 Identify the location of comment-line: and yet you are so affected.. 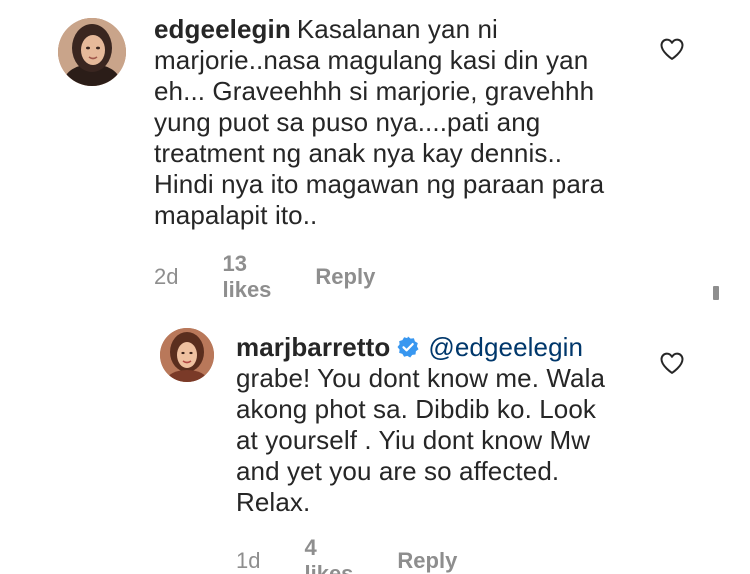
(398, 471).